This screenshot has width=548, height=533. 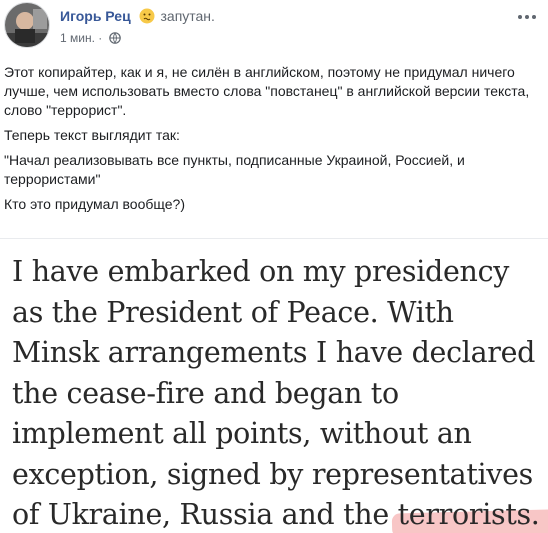 What do you see at coordinates (187, 16) in the screenshot?
I see `feeling-text: запутан.` at bounding box center [187, 16].